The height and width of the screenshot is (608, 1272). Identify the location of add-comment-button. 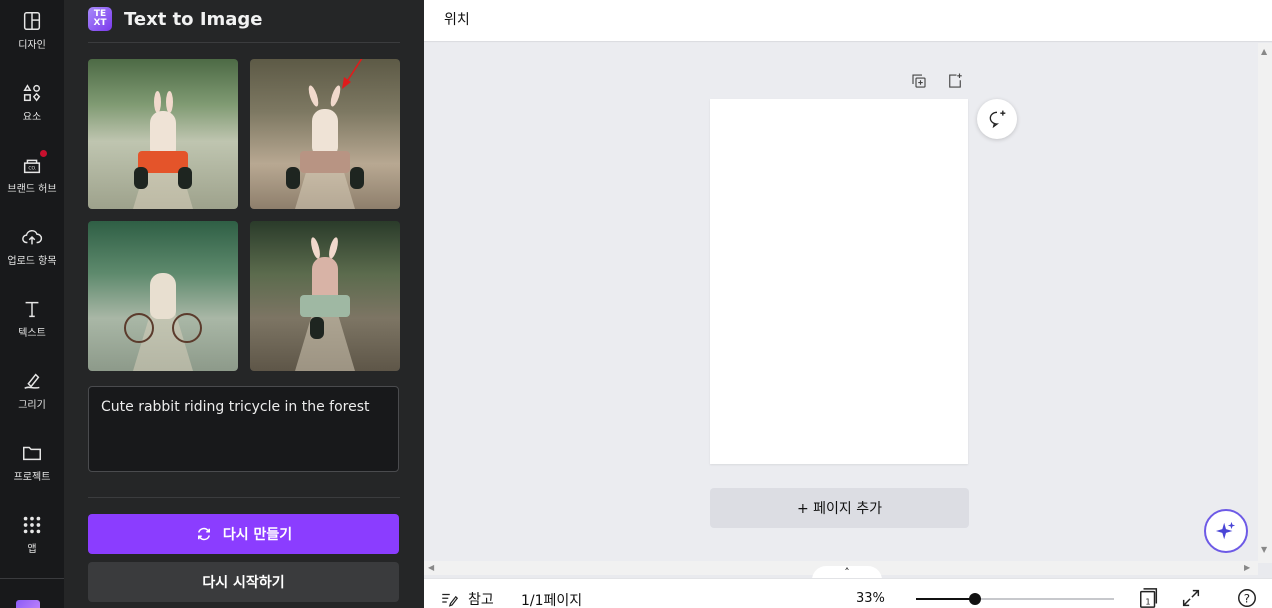
(997, 119).